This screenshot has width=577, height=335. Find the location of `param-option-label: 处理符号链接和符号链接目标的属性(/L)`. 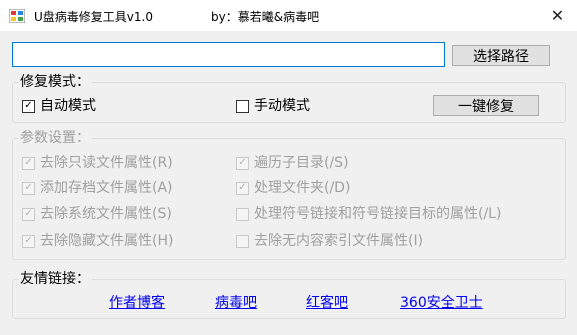

param-option-label: 处理符号链接和符号链接目标的属性(/L) is located at coordinates (378, 214).